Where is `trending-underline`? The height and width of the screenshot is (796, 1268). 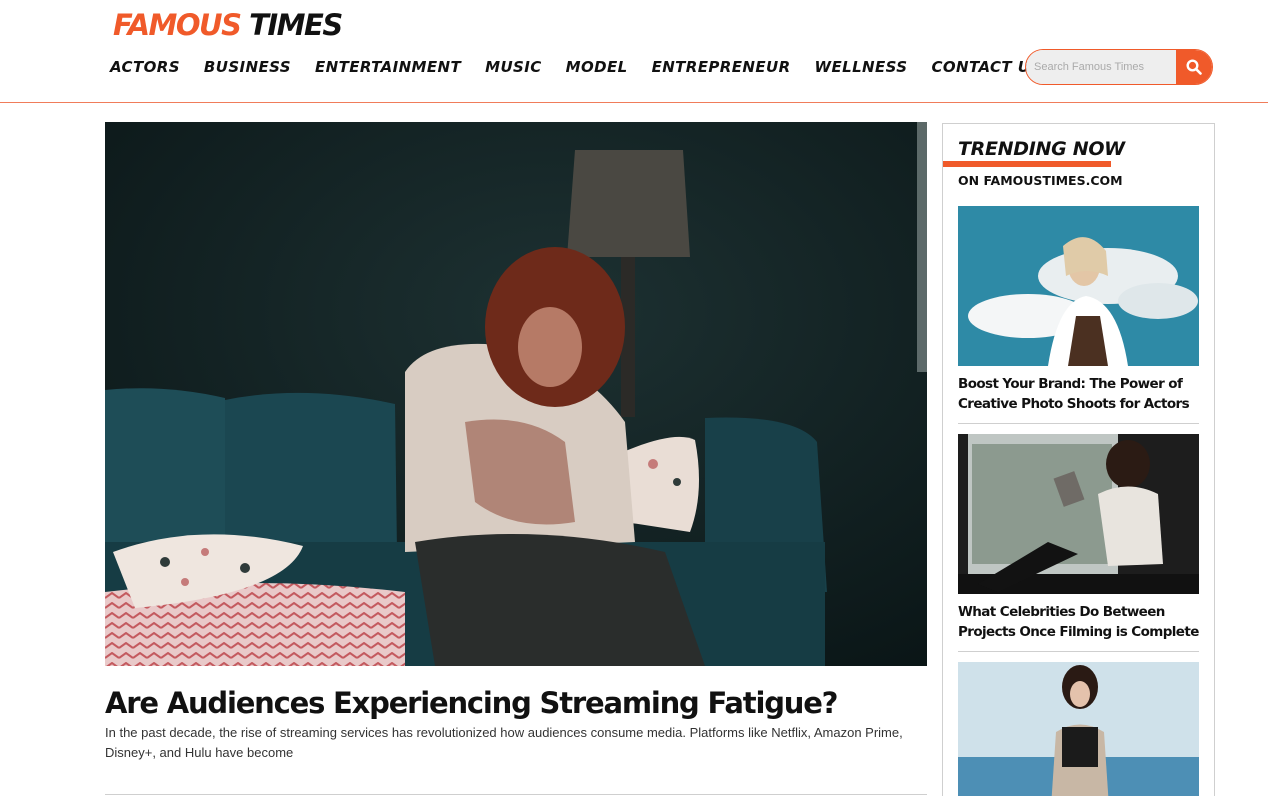
trending-underline is located at coordinates (1027, 164).